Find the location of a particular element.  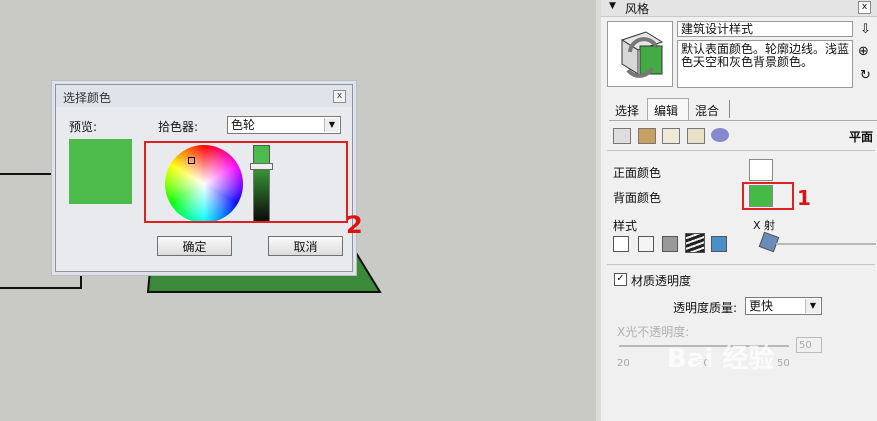

tab-edit: 编辑 is located at coordinates (668, 109).